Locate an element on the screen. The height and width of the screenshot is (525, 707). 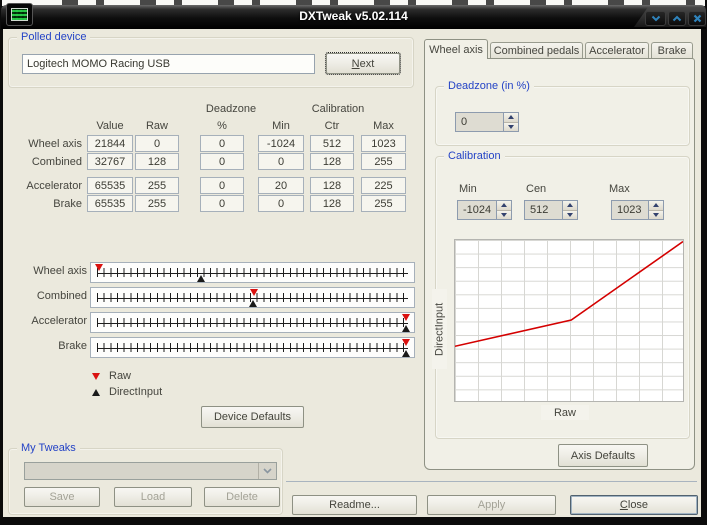
device-defaults-button: Device Defaults is located at coordinates (252, 417).